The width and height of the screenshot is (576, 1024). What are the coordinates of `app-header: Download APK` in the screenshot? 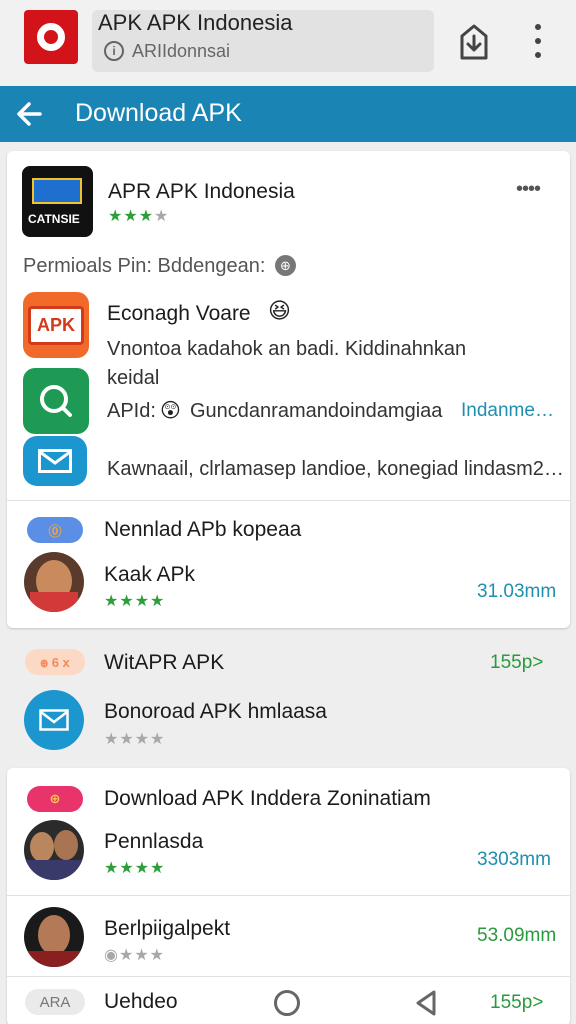 It's located at (288, 114).